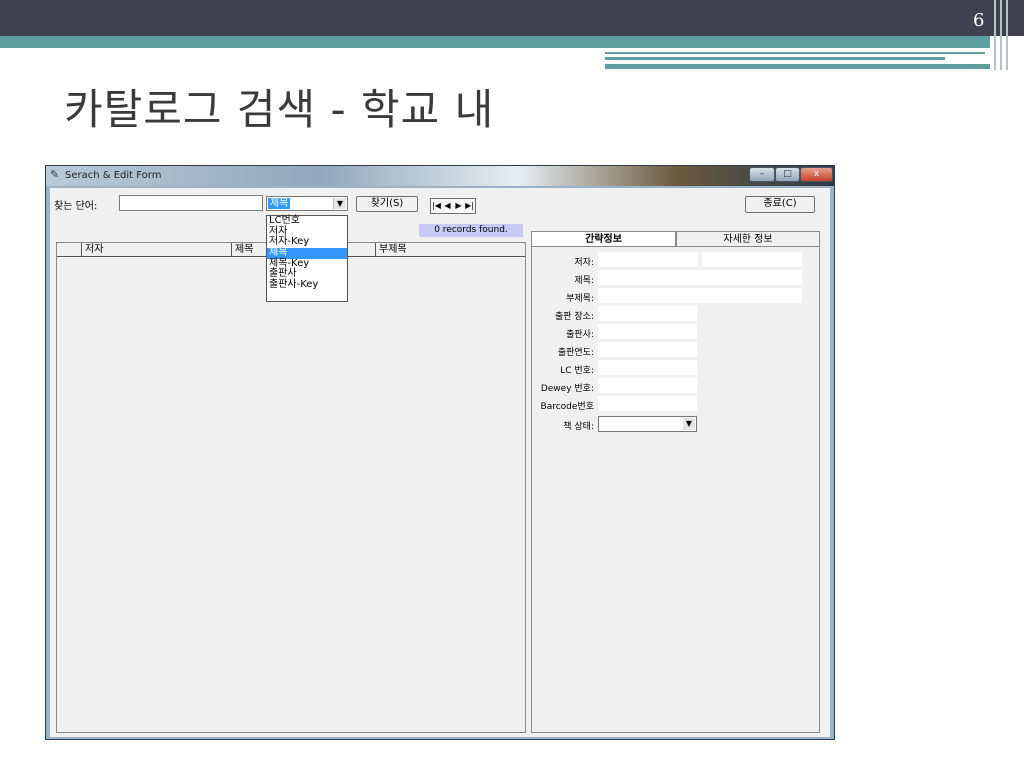 Image resolution: width=1024 pixels, height=768 pixels. Describe the element at coordinates (700, 295) in the screenshot. I see `subtitle-field` at that location.